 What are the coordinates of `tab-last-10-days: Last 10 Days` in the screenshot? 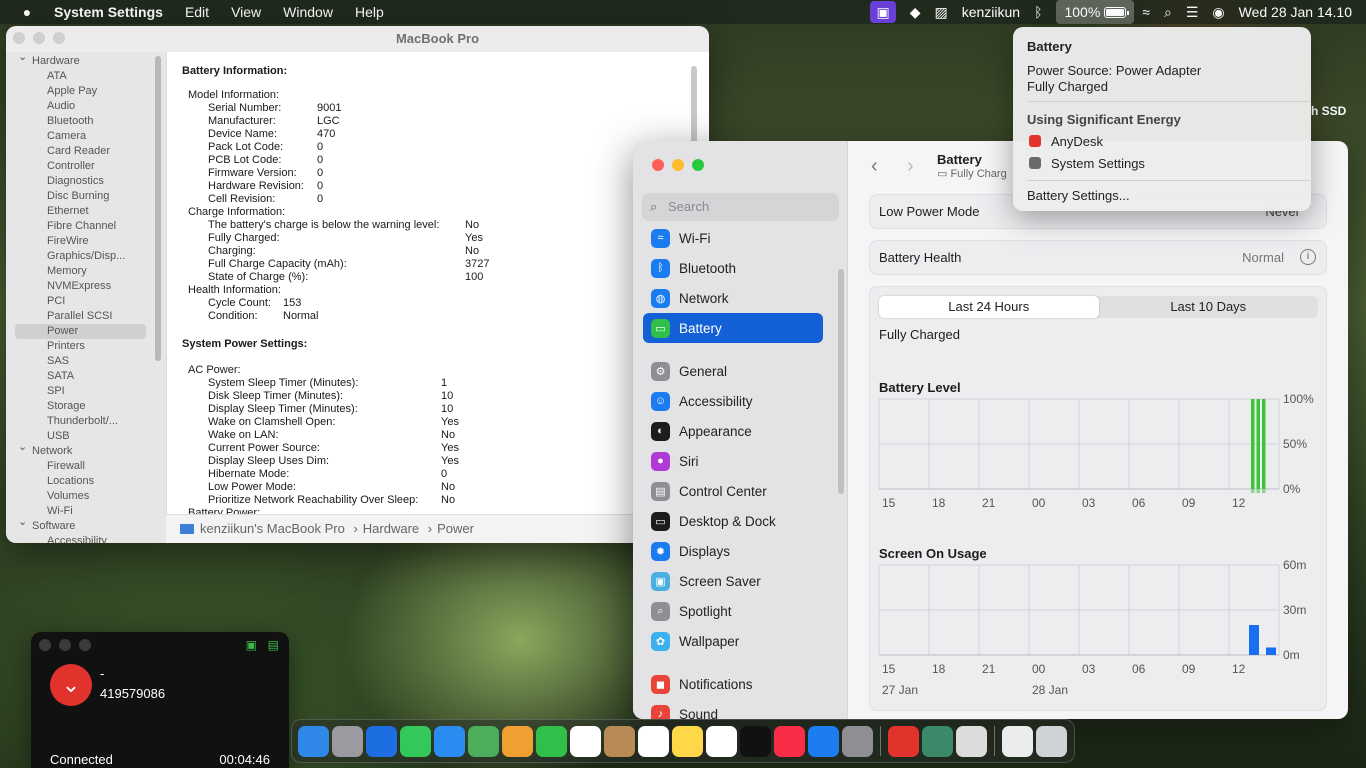 It's located at (1209, 307).